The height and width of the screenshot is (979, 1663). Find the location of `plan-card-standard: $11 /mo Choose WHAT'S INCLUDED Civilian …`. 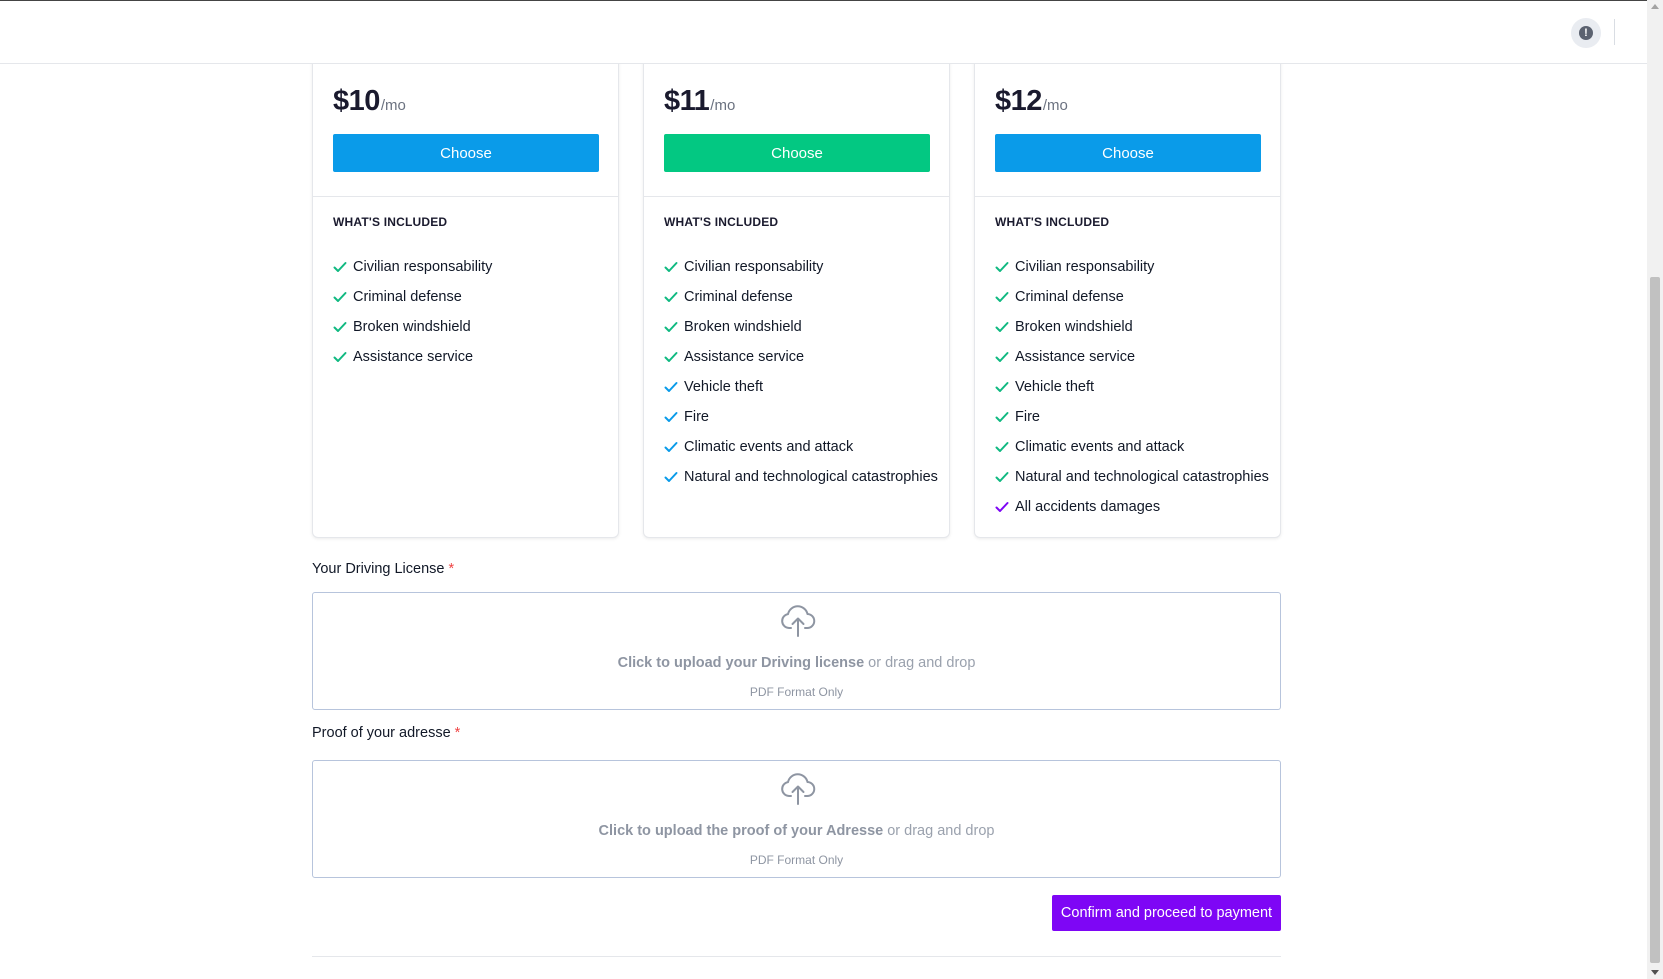

plan-card-standard: $11 /mo Choose WHAT'S INCLUDED Civilian … is located at coordinates (796, 289).